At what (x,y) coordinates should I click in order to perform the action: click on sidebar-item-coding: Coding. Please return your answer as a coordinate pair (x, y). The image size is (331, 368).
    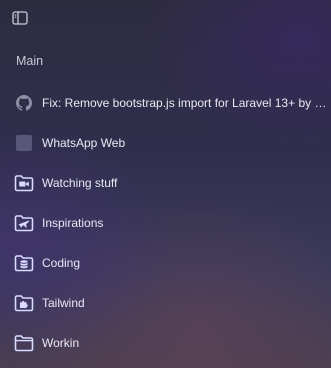
    Looking at the image, I should click on (172, 263).